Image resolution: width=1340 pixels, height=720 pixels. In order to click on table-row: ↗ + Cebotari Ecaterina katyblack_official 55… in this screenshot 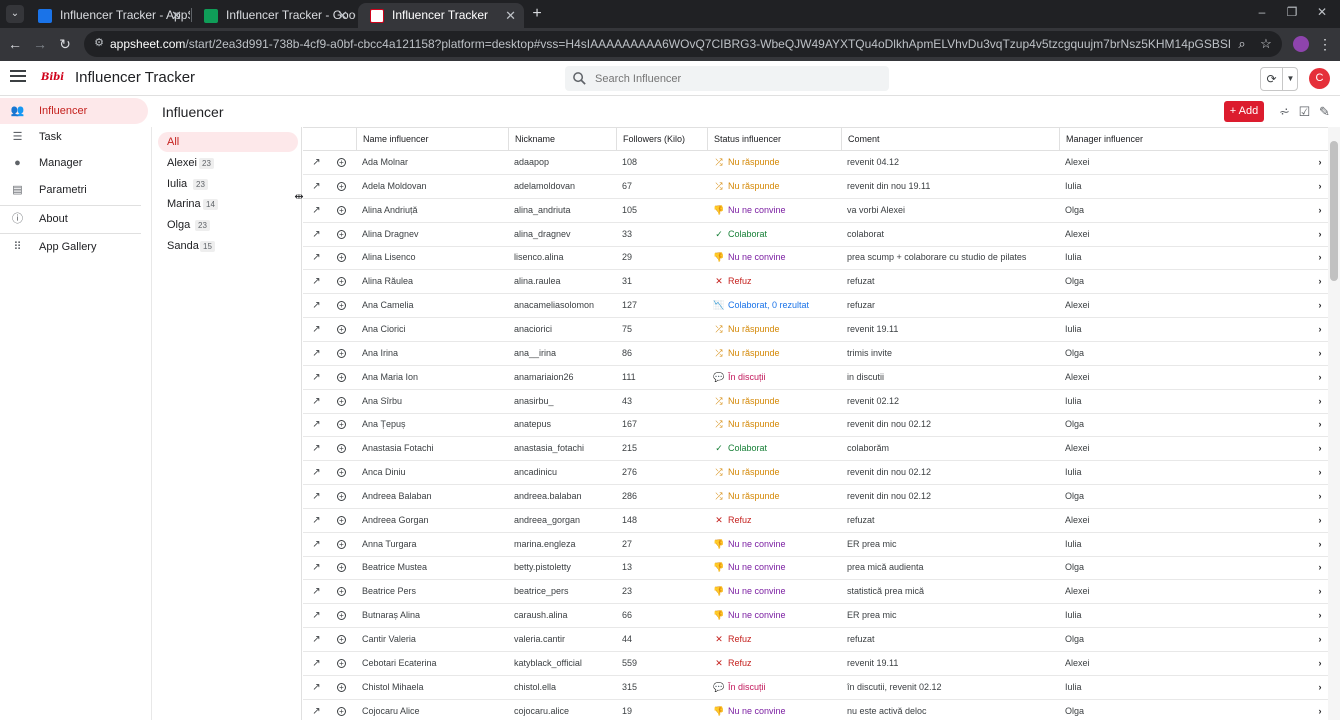, I will do `click(815, 664)`.